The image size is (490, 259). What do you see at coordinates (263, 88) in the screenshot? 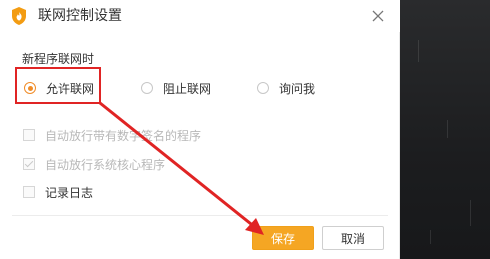
I see `radio-button-ask` at bounding box center [263, 88].